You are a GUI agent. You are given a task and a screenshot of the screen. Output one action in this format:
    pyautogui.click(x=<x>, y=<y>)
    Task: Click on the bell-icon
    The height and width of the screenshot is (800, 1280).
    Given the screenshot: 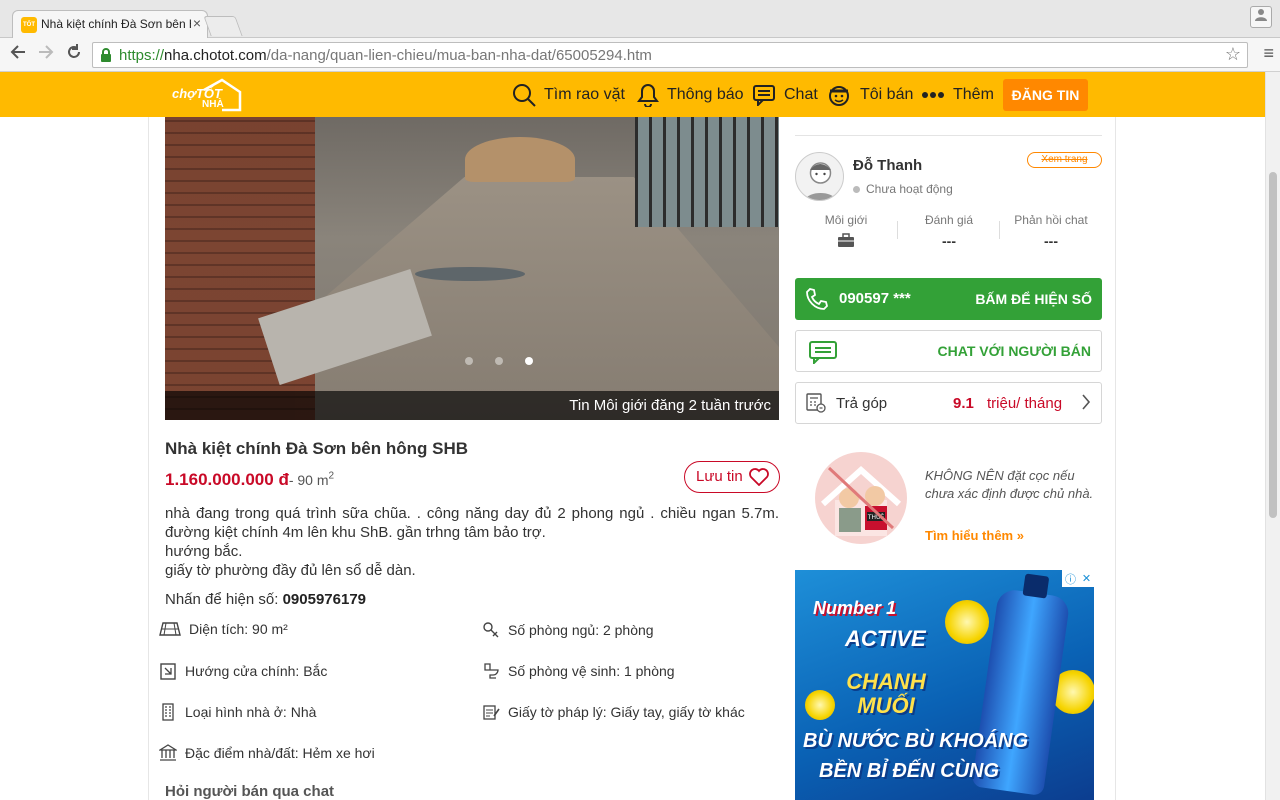 What is the action you would take?
    pyautogui.click(x=648, y=95)
    